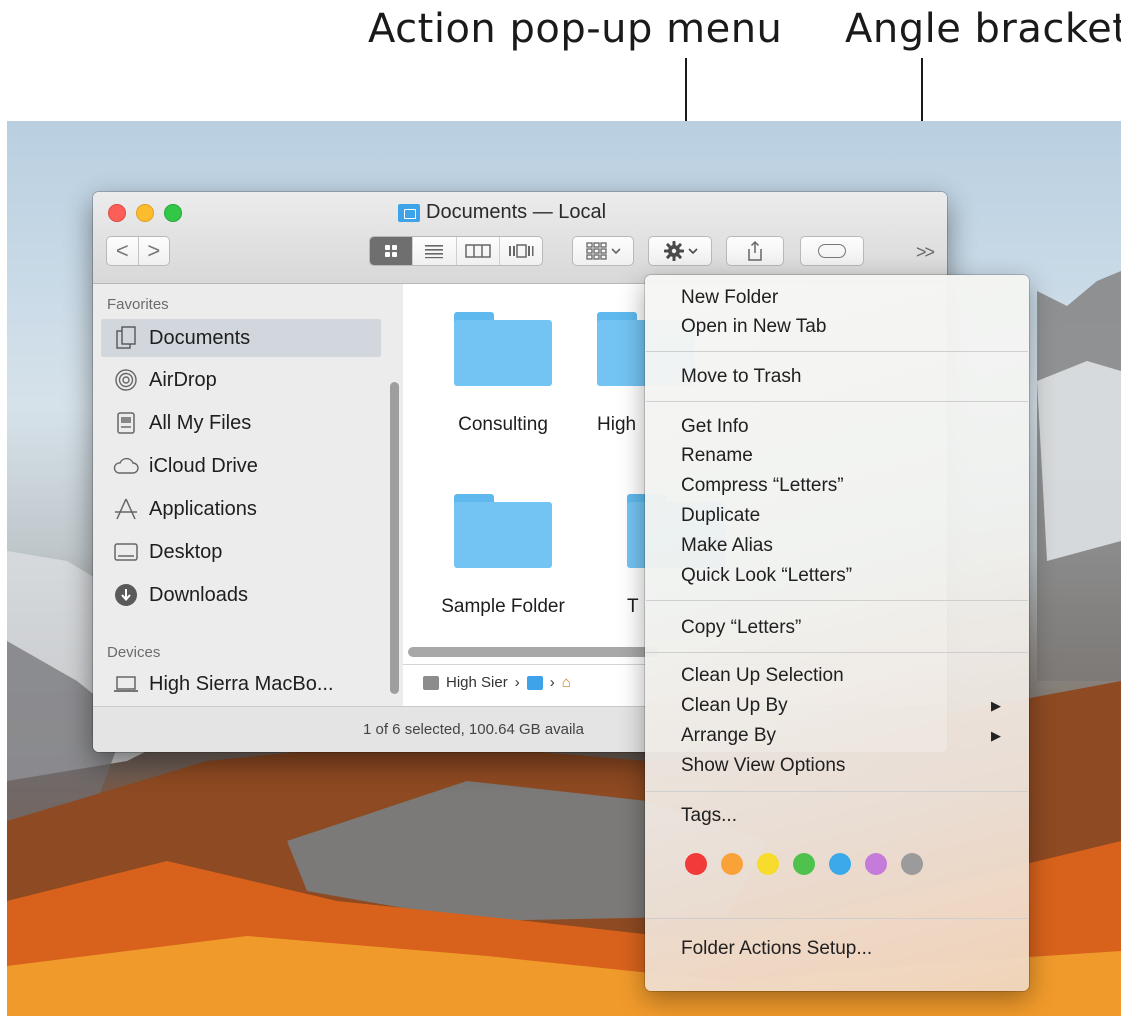  What do you see at coordinates (846, 546) in the screenshot?
I see `menu-item-make-alias: Make Alias` at bounding box center [846, 546].